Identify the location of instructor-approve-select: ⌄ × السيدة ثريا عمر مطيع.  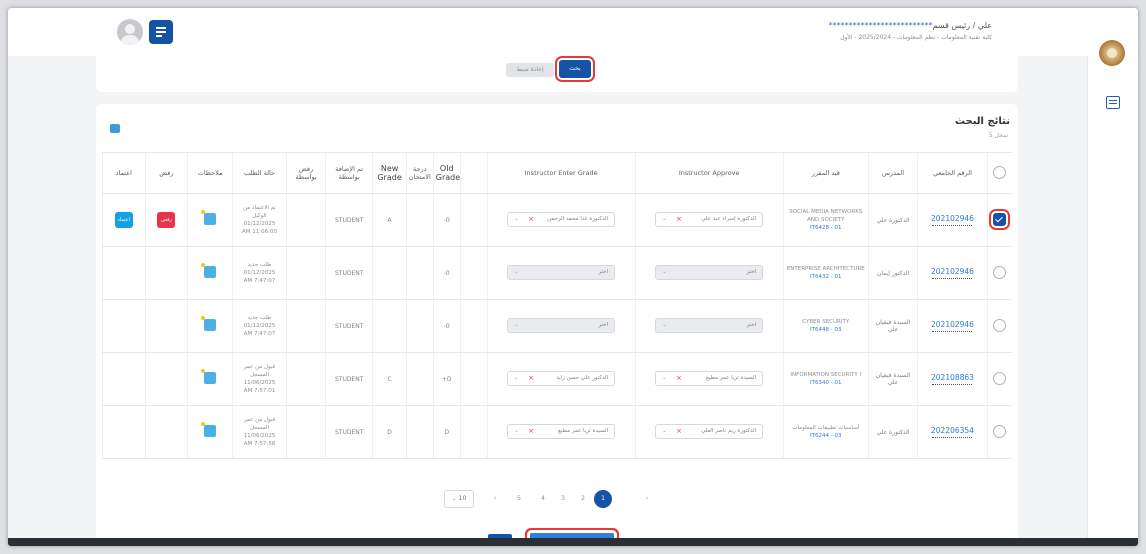
(709, 378).